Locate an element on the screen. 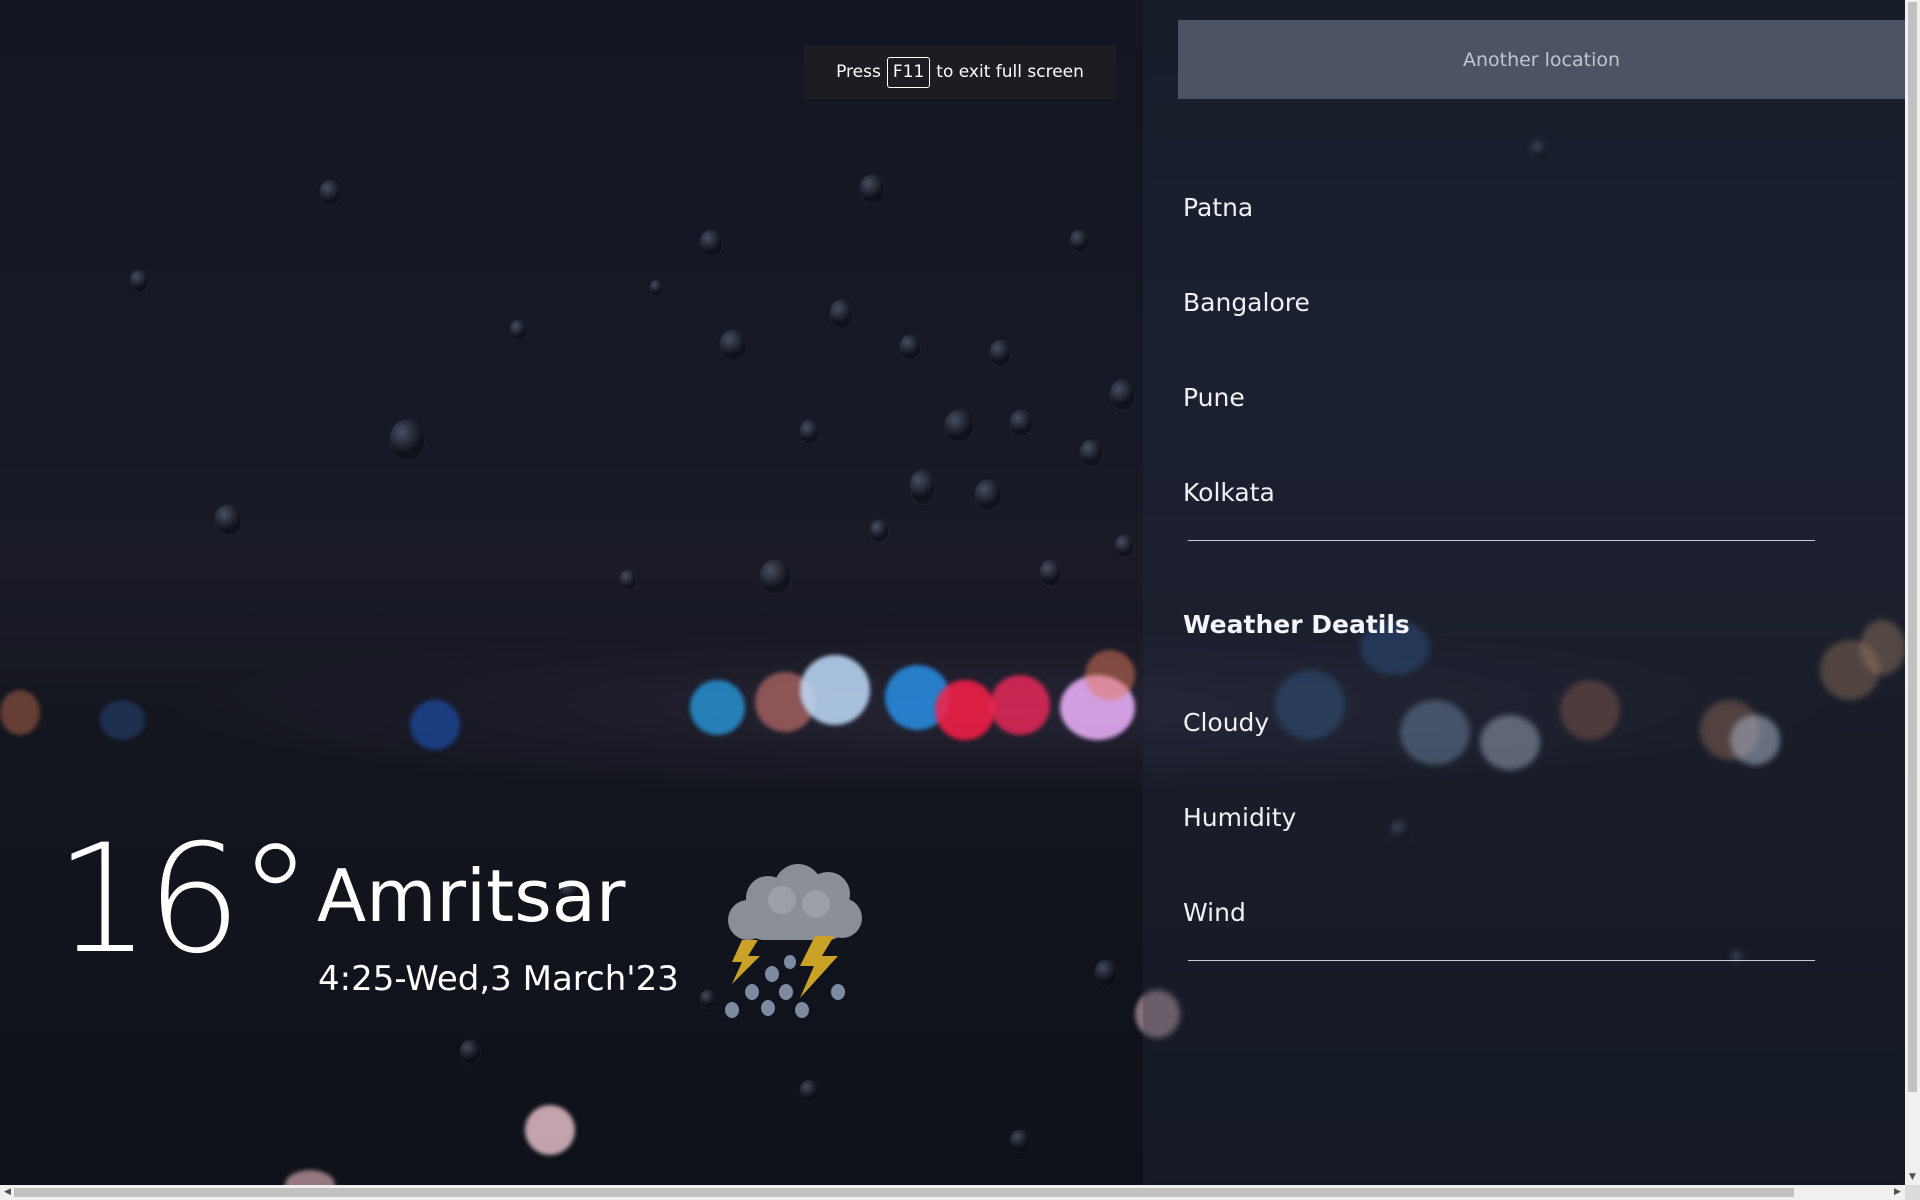 The height and width of the screenshot is (1200, 1920). city-item-bangalore: Bangalore is located at coordinates (1498, 322).